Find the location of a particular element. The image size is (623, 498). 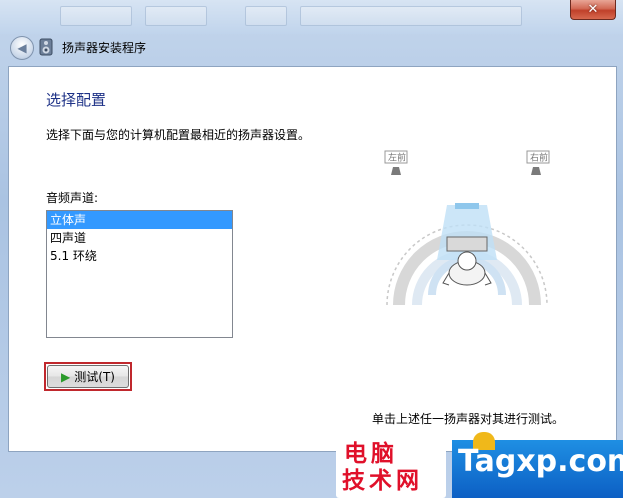

speaker-front-left: 左前 is located at coordinates (396, 162).